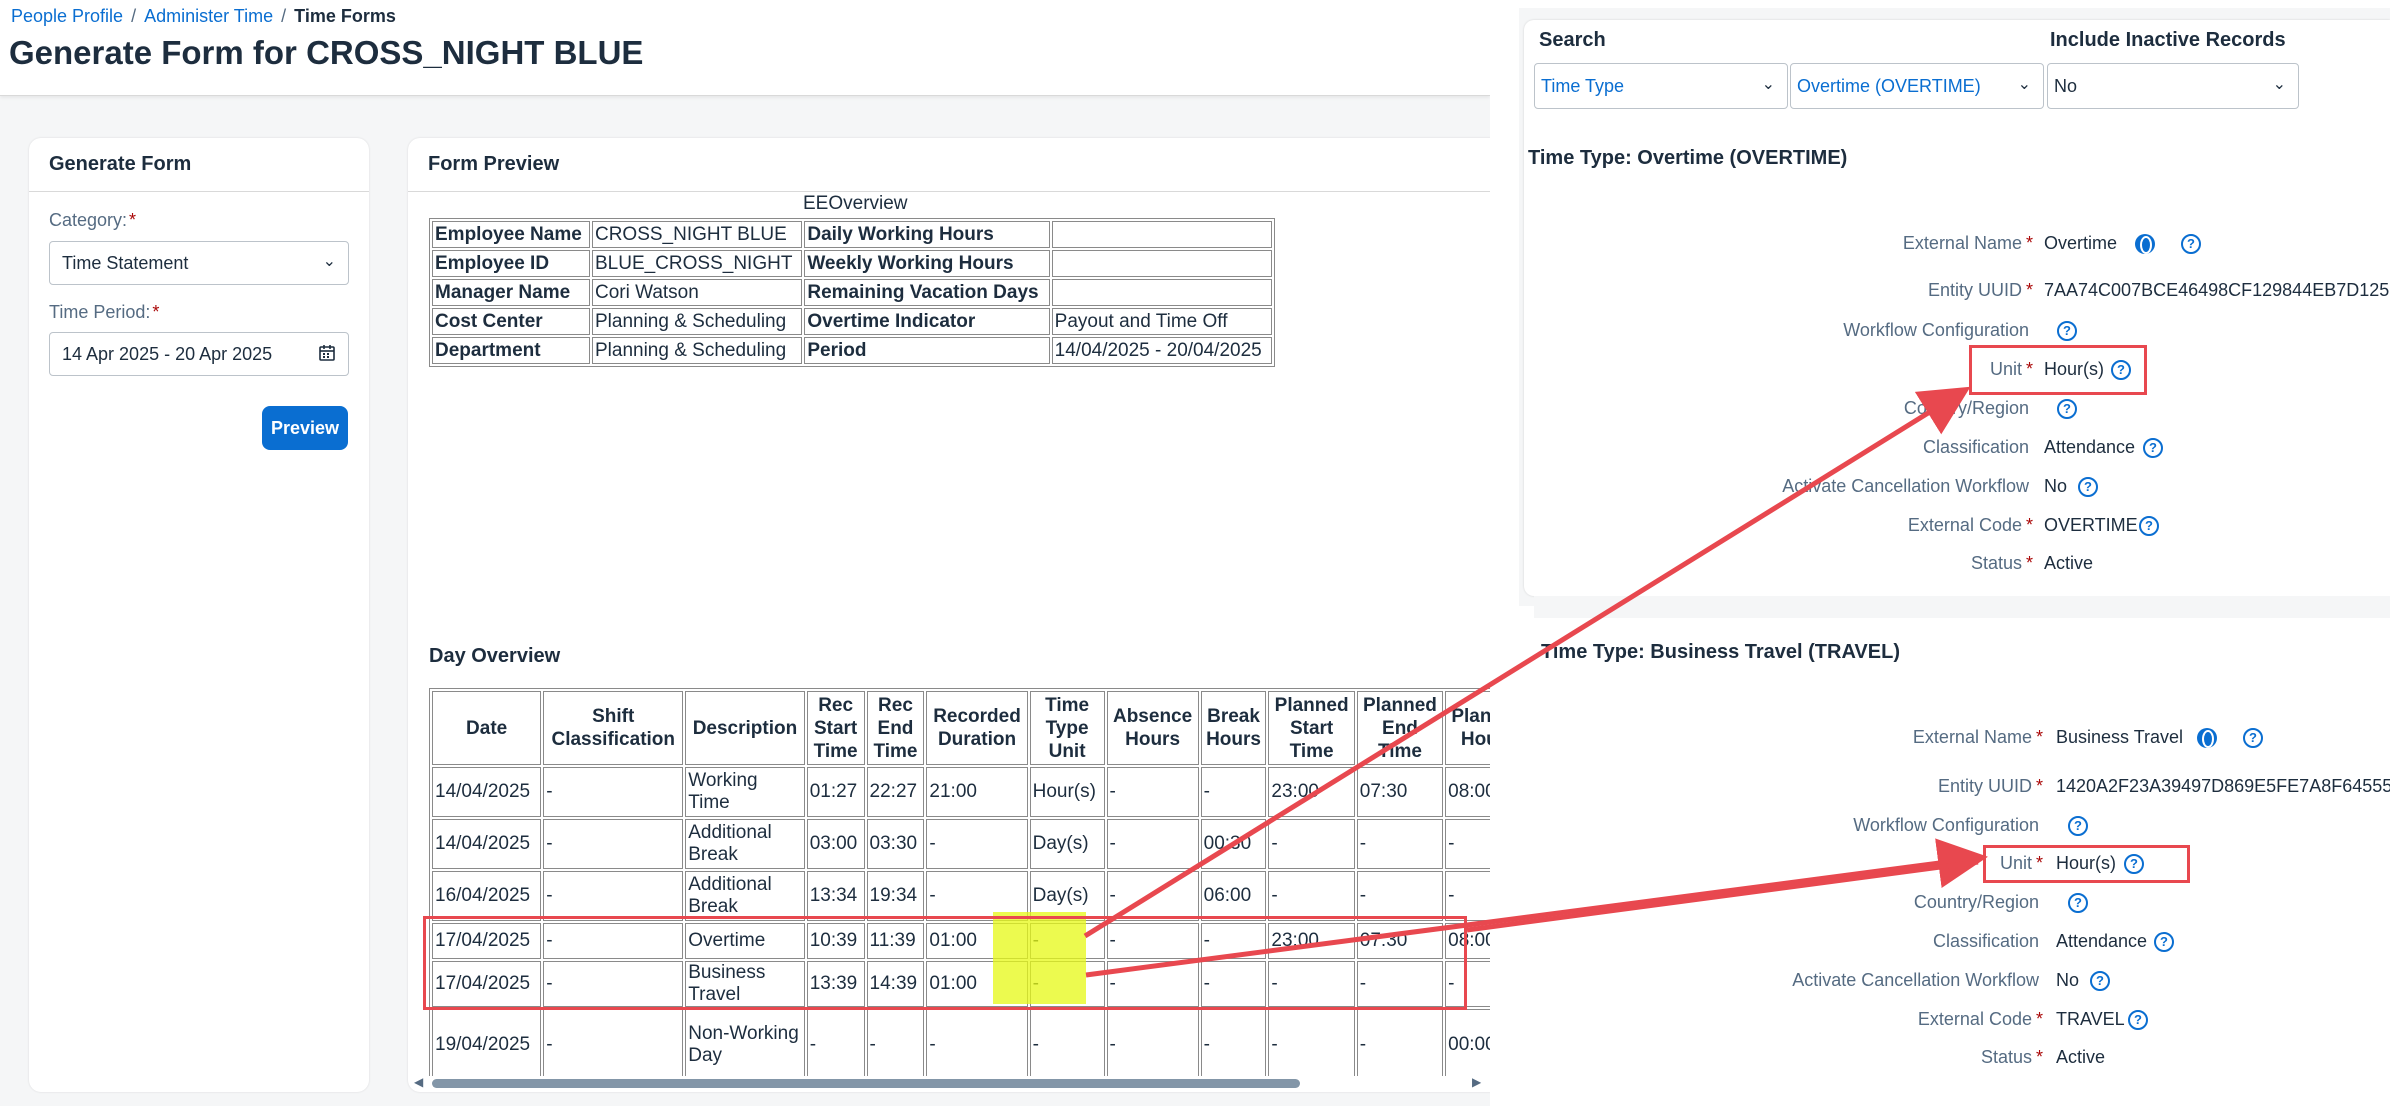 Image resolution: width=2390 pixels, height=1106 pixels. I want to click on divider, so click(199, 191).